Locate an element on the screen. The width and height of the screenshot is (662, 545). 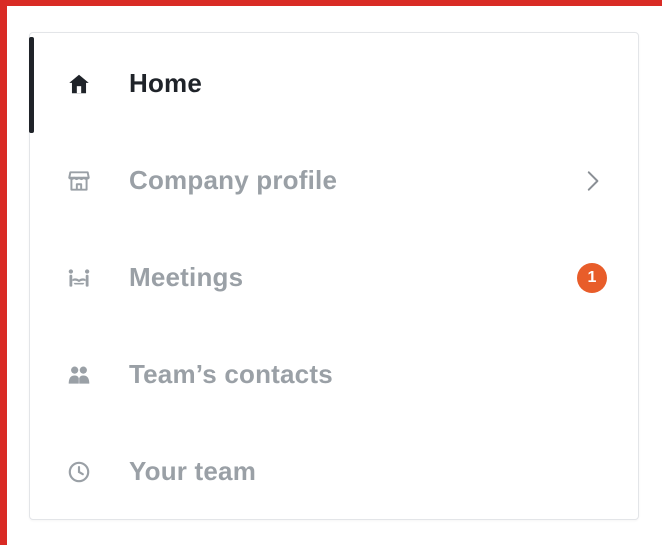
notification-badge: 1 is located at coordinates (592, 277).